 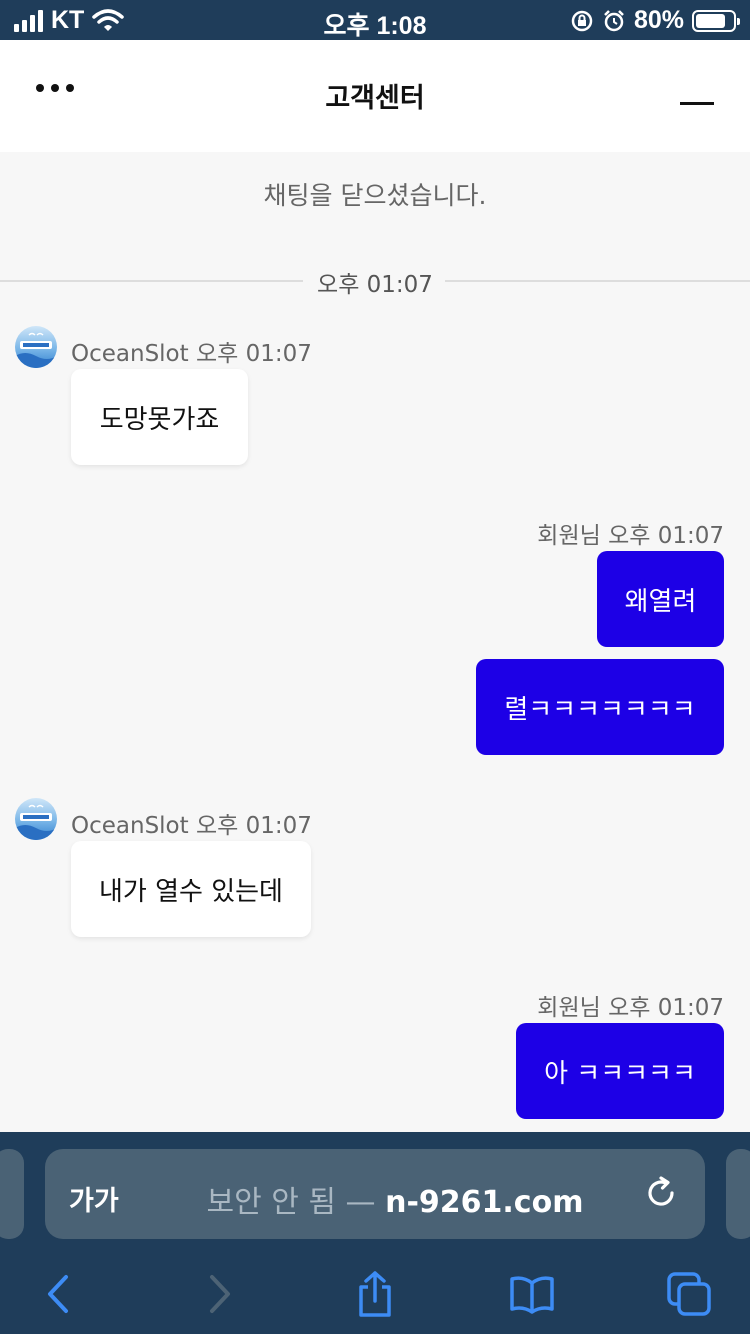 What do you see at coordinates (375, 285) in the screenshot?
I see `divider-time: 오후 01:07` at bounding box center [375, 285].